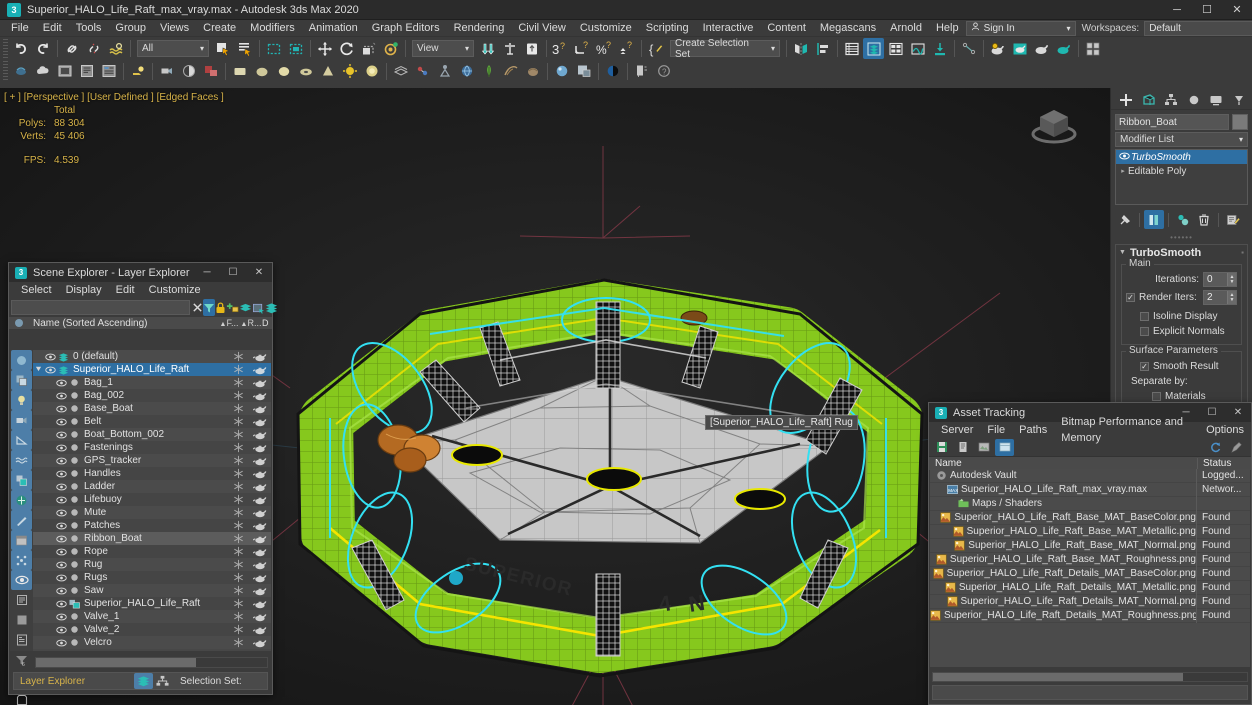  I want to click on menu-item-group: Group, so click(130, 28).